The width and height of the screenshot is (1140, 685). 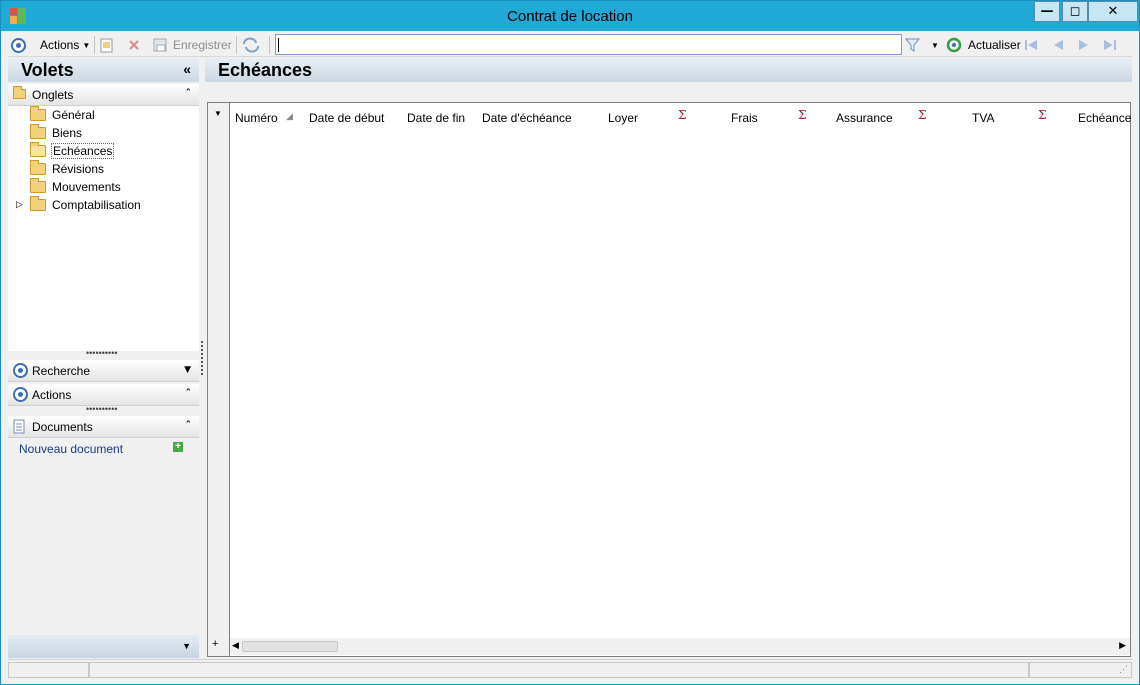 What do you see at coordinates (668, 70) in the screenshot?
I see `main-header: Echéances` at bounding box center [668, 70].